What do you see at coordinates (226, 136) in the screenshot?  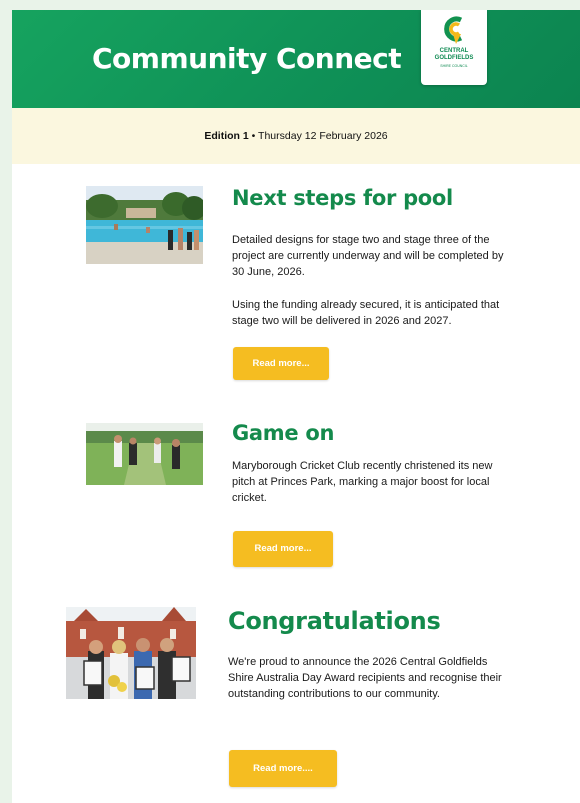 I see `edition-label: Edition 1` at bounding box center [226, 136].